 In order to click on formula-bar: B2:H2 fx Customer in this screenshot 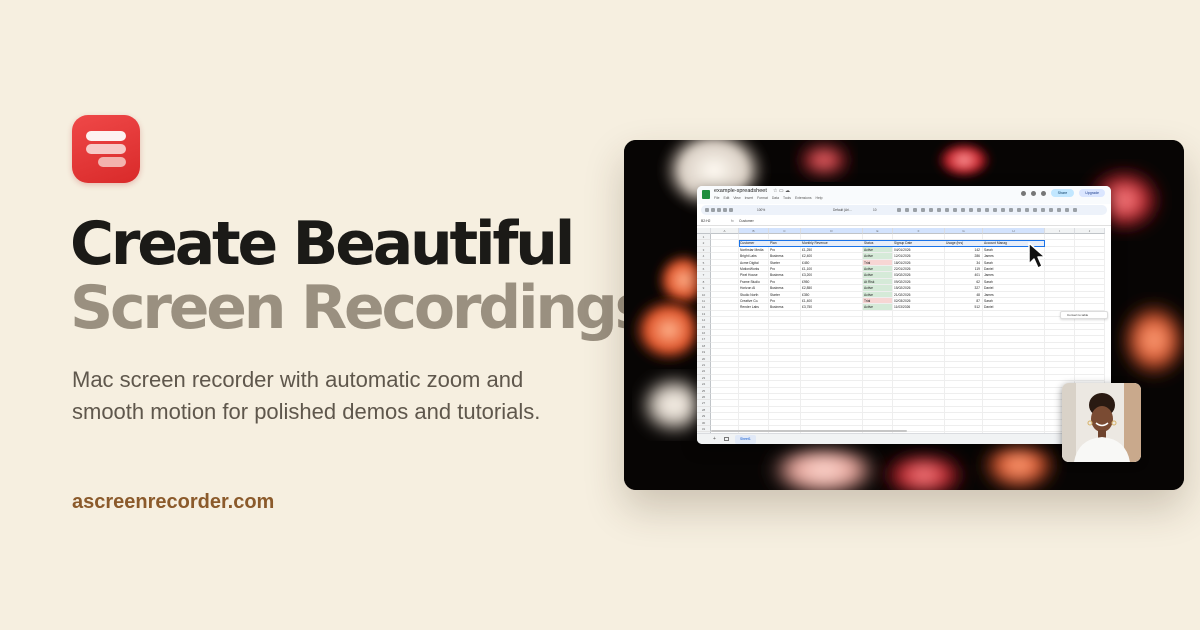, I will do `click(904, 221)`.